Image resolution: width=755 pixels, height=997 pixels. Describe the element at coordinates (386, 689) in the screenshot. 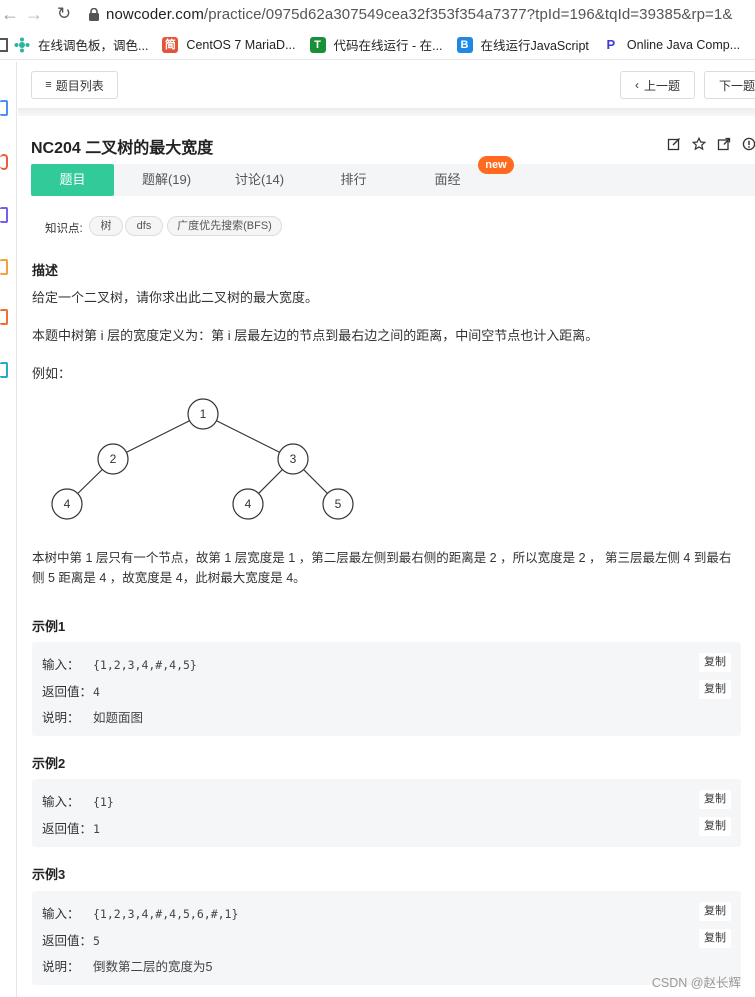

I see `example-1-box: 输入： {1,2,3,4,#,4,5} 复制 返回值：4 复制 说明： 如题面图` at that location.